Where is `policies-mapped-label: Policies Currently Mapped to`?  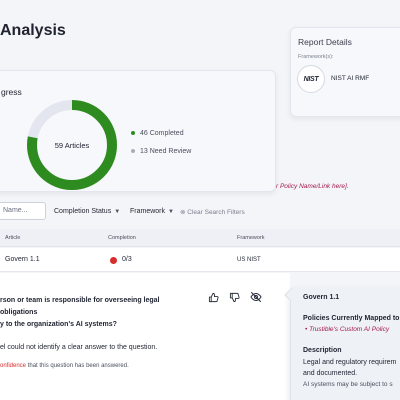 policies-mapped-label: Policies Currently Mapped to is located at coordinates (351, 318).